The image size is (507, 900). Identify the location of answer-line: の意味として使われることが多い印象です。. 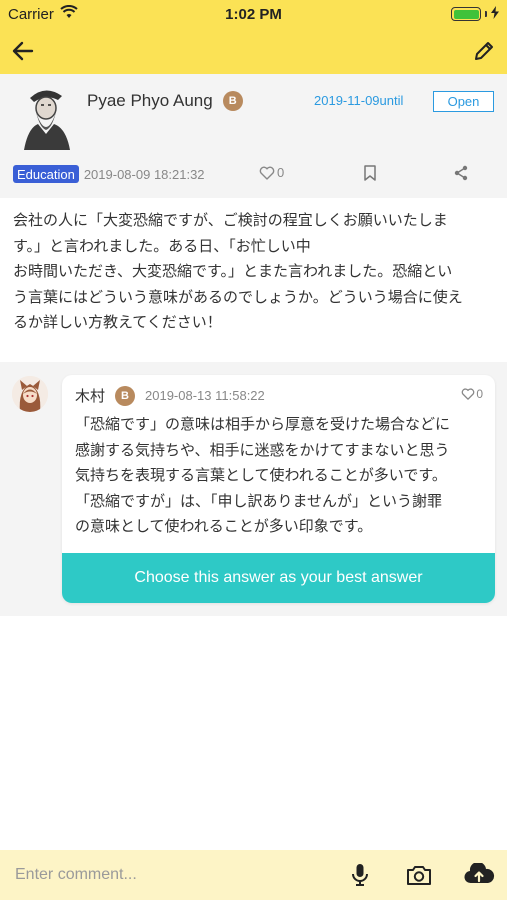
(224, 526).